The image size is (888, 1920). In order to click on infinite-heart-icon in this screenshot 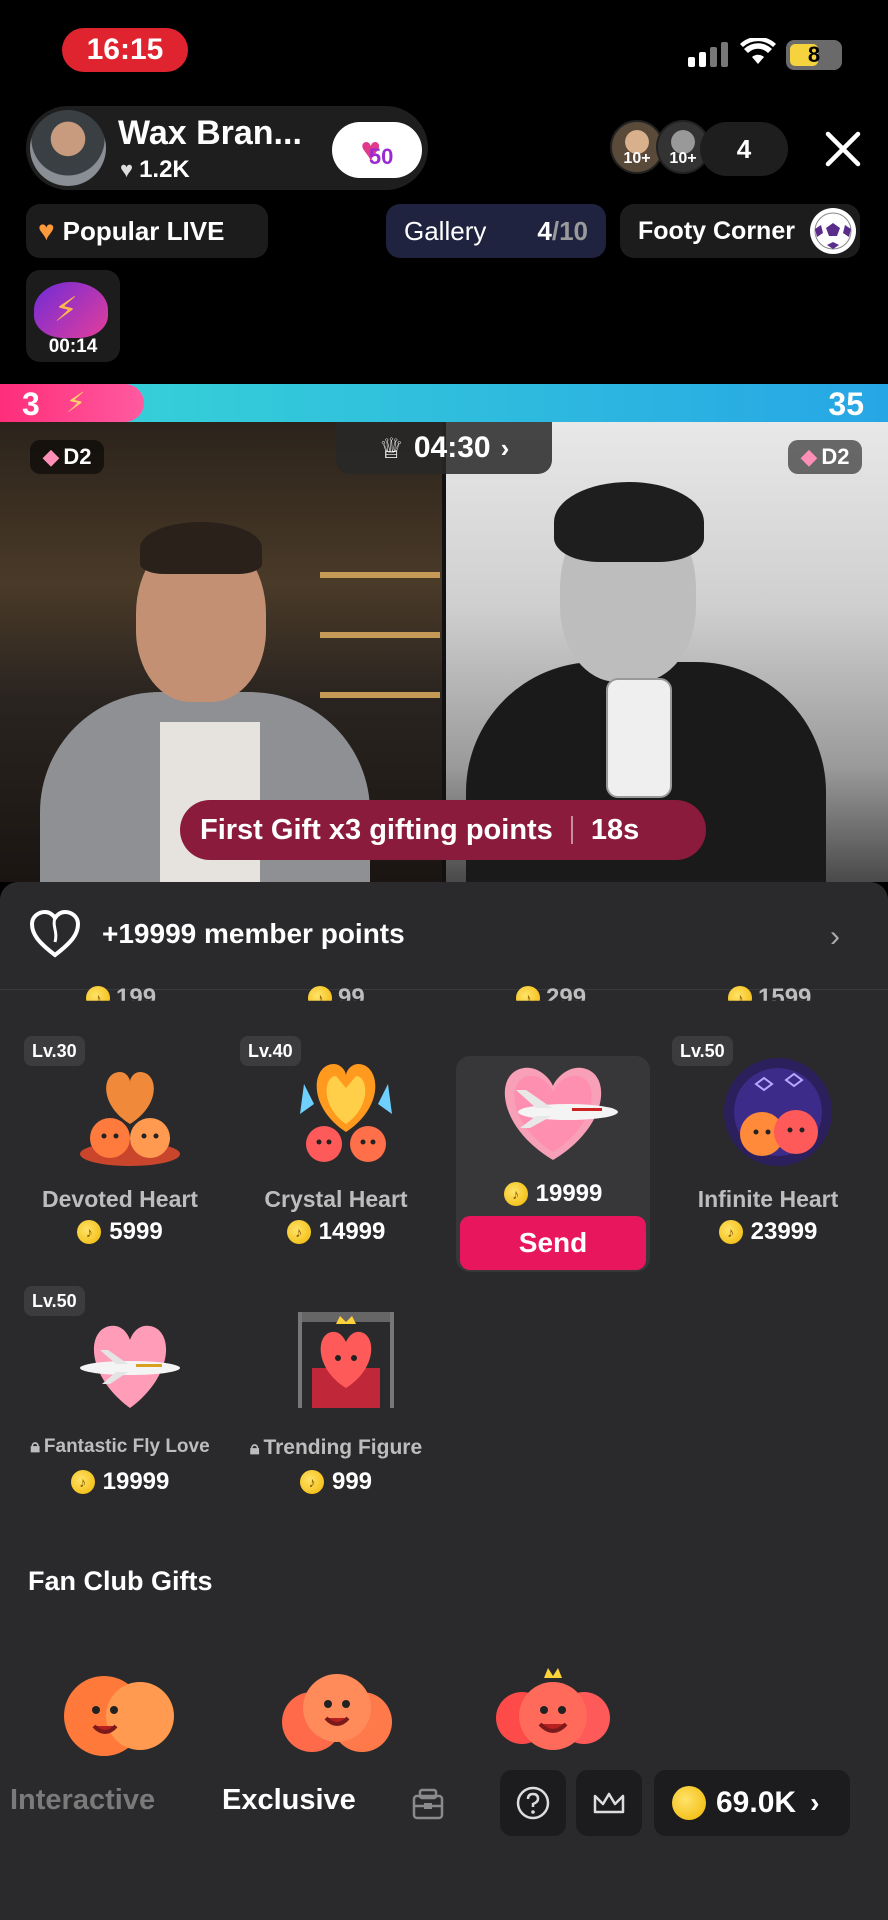, I will do `click(778, 1112)`.